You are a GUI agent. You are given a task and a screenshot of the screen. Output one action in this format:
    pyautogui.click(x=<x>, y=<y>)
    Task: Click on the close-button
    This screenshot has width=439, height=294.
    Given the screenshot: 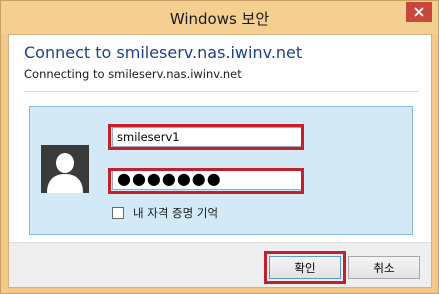 What is the action you would take?
    pyautogui.click(x=419, y=12)
    